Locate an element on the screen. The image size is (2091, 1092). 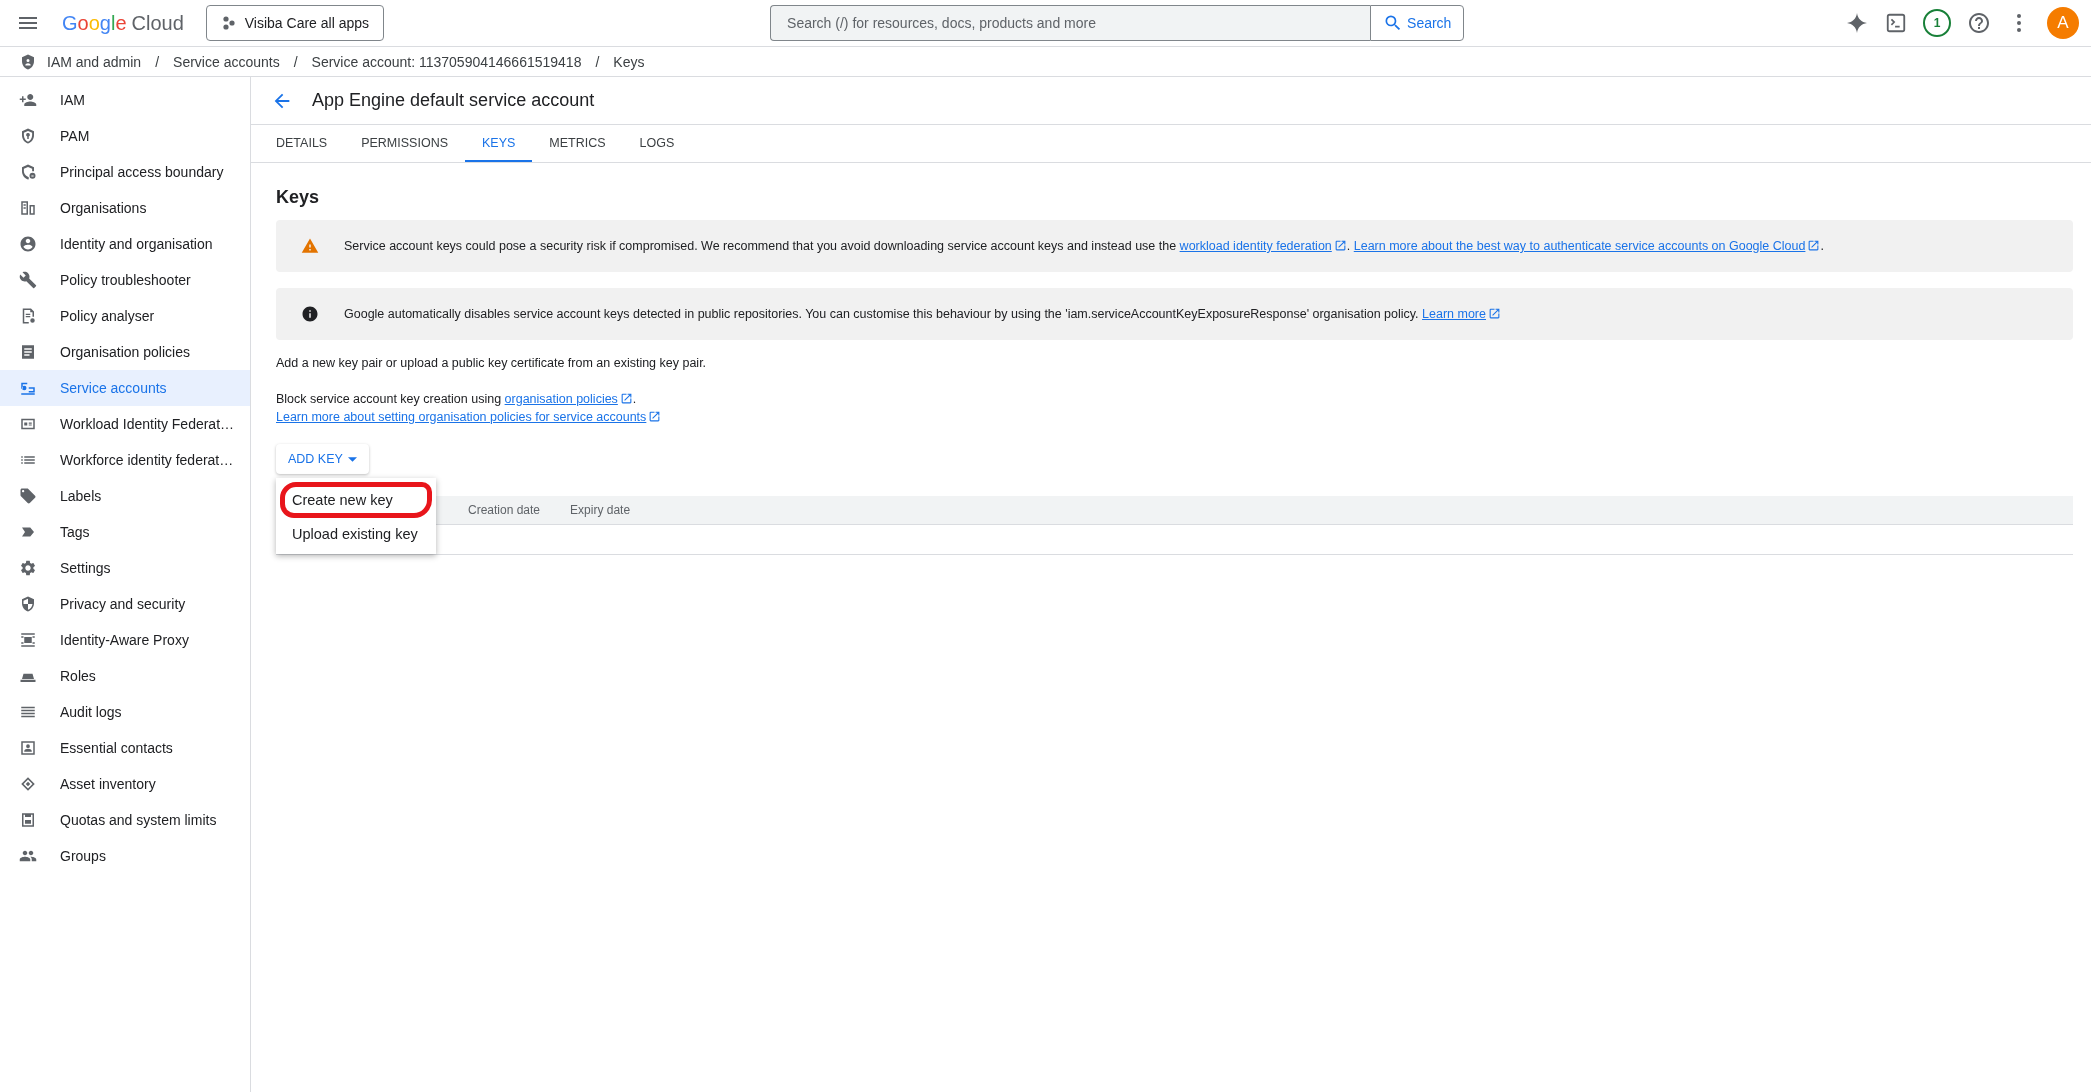
menu-item: Upload existing key is located at coordinates (356, 534).